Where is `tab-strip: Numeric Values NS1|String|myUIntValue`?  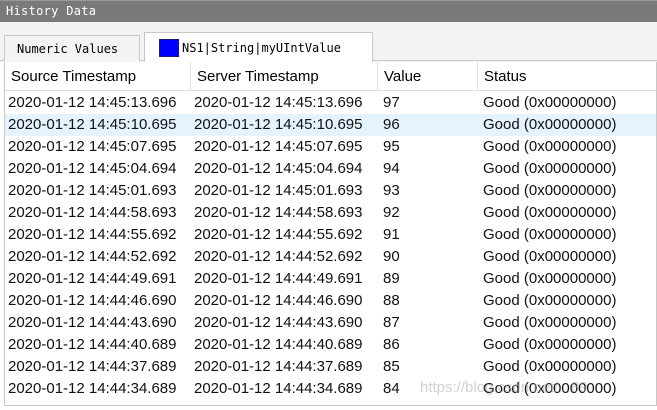 tab-strip: Numeric Values NS1|String|myUIntValue is located at coordinates (328, 42).